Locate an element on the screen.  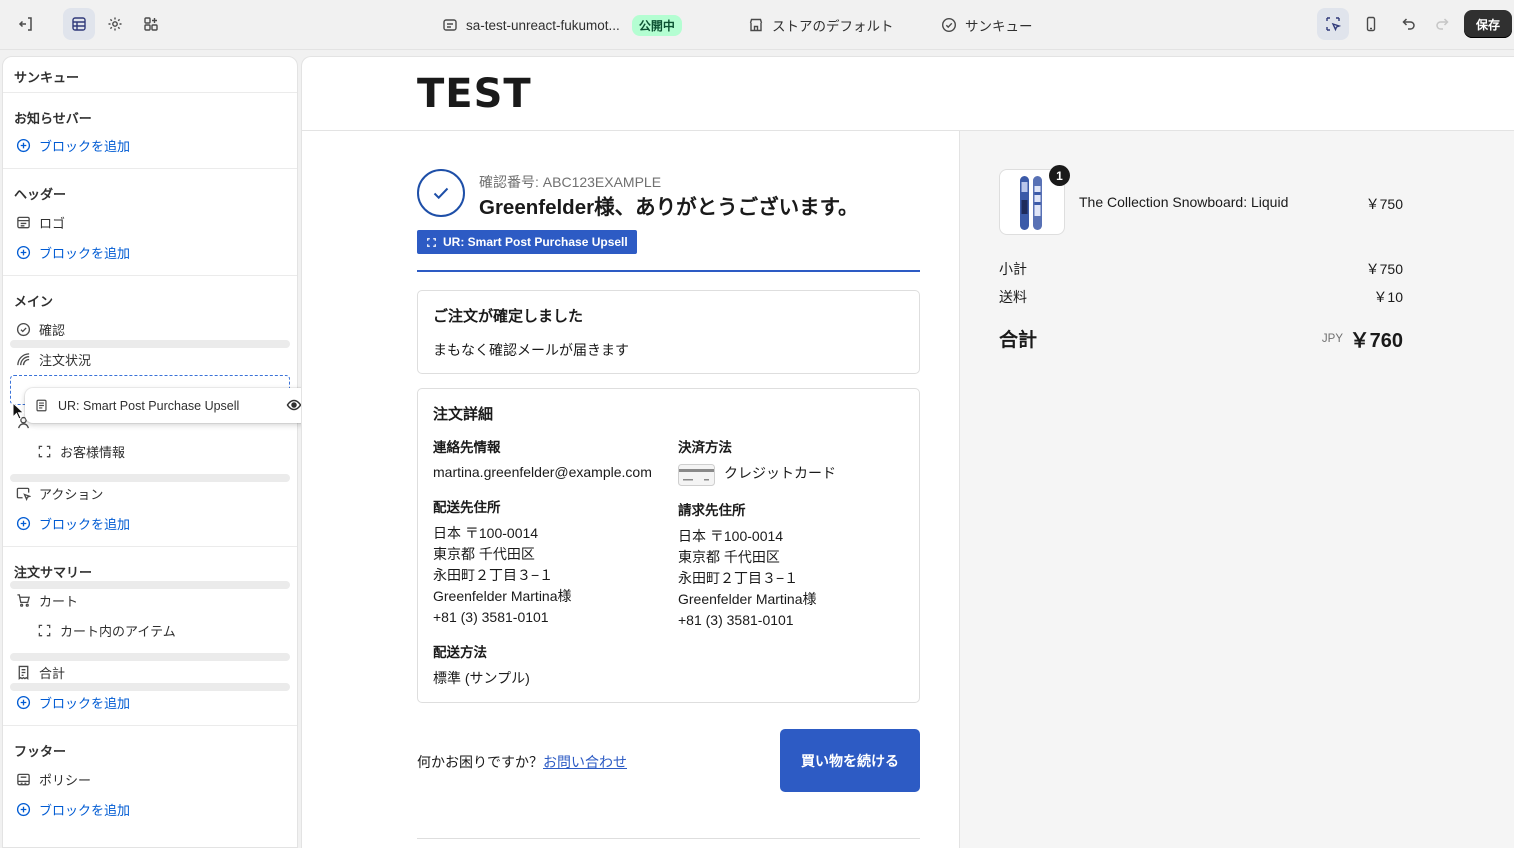
address-line: Greenfelder Martina様 is located at coordinates (502, 596).